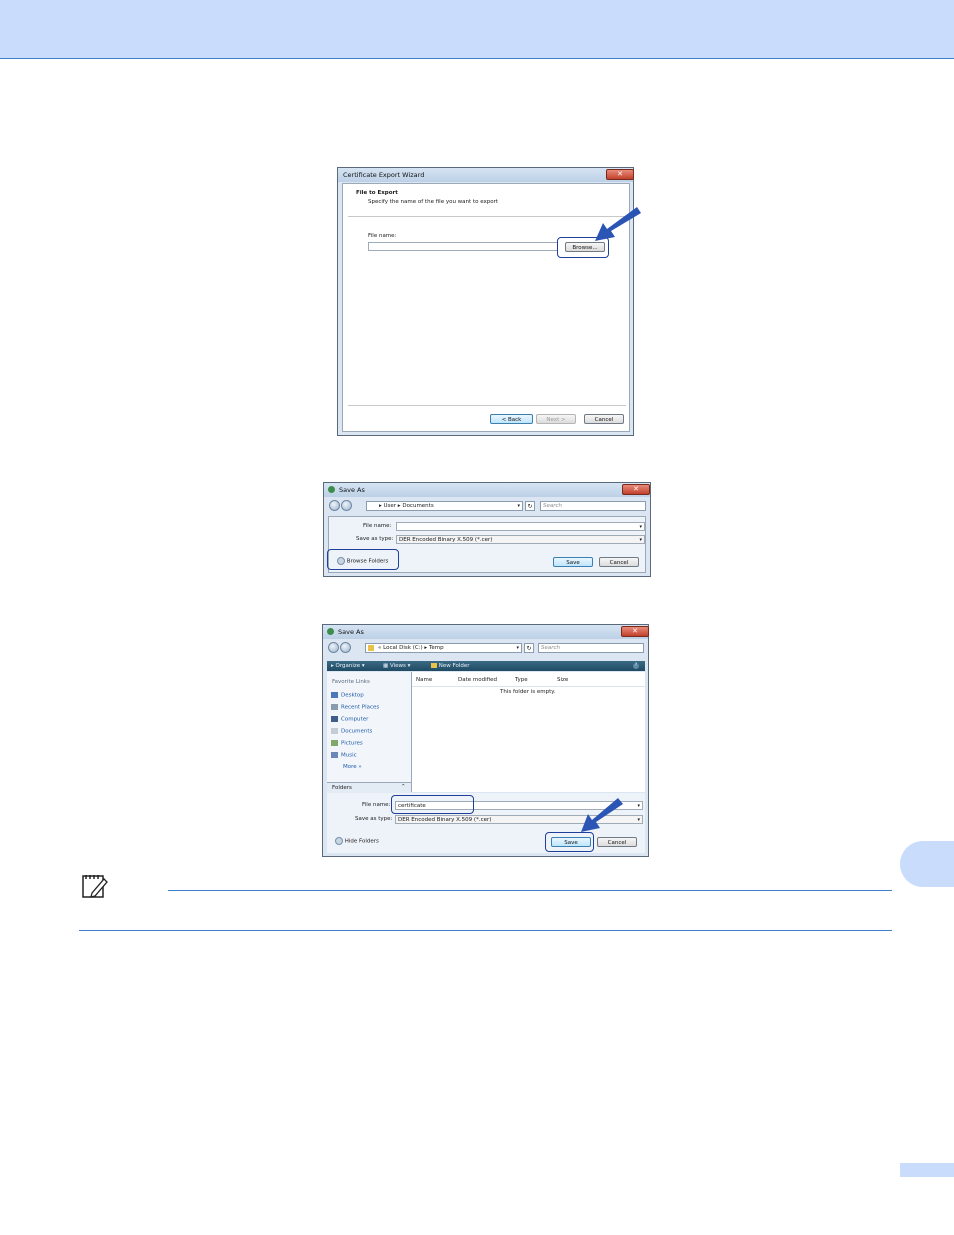  I want to click on address-bar: ▸ User ▸ Documents ▾, so click(444, 506).